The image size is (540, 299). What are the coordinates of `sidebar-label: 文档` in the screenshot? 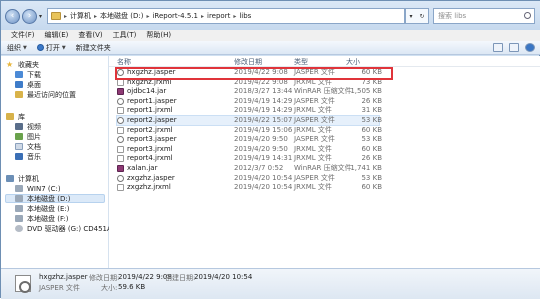 It's located at (34, 146).